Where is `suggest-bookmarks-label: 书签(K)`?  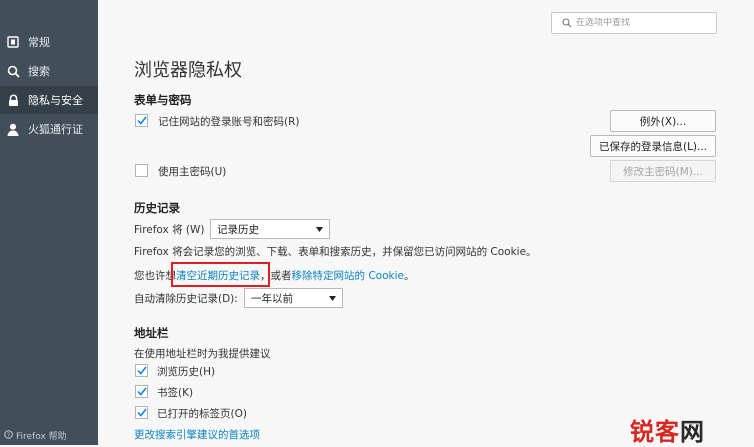
suggest-bookmarks-label: 书签(K) is located at coordinates (175, 392).